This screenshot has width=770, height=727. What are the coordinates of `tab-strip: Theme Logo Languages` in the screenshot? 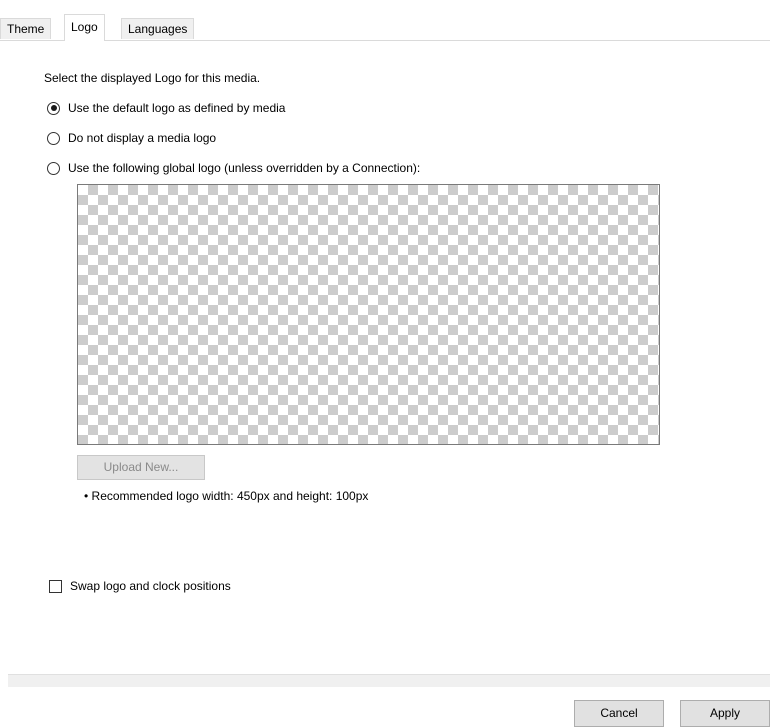 It's located at (385, 26).